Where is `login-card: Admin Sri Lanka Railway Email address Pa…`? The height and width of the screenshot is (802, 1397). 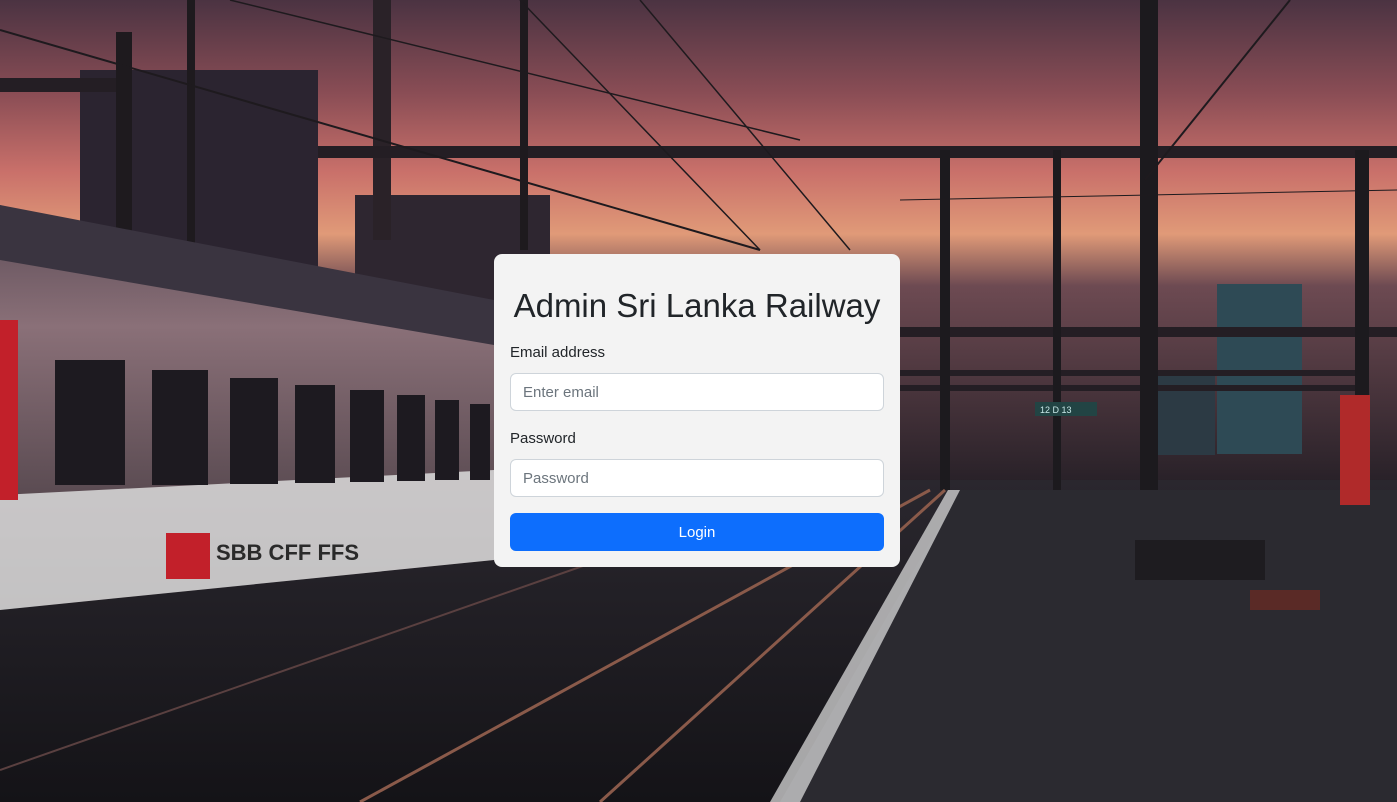 login-card: Admin Sri Lanka Railway Email address Pa… is located at coordinates (697, 410).